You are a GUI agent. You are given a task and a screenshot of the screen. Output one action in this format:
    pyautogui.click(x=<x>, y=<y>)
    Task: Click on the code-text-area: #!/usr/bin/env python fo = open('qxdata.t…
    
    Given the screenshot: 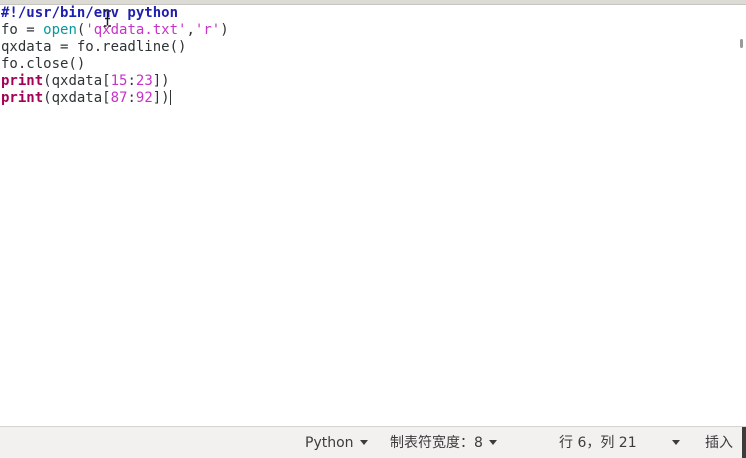 What is the action you would take?
    pyautogui.click(x=115, y=56)
    